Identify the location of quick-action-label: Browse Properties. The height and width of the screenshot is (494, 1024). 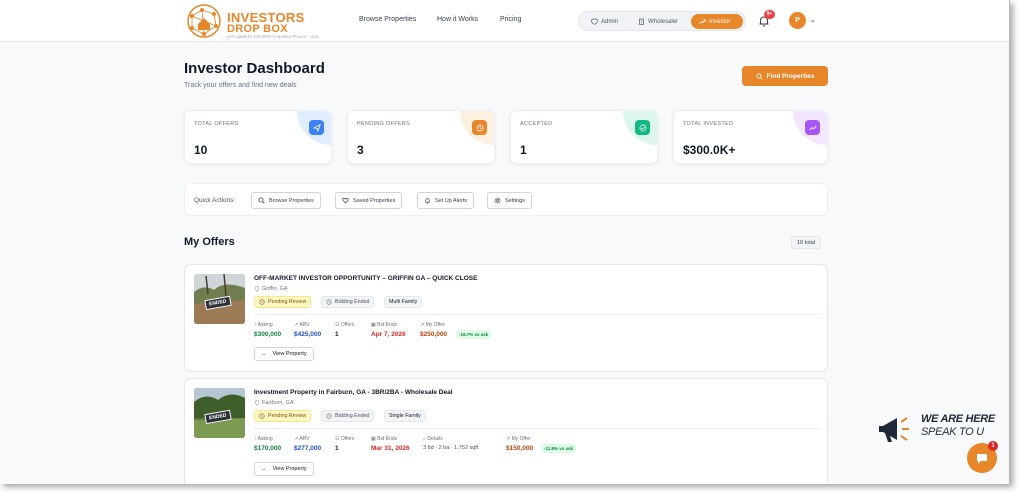
(291, 200).